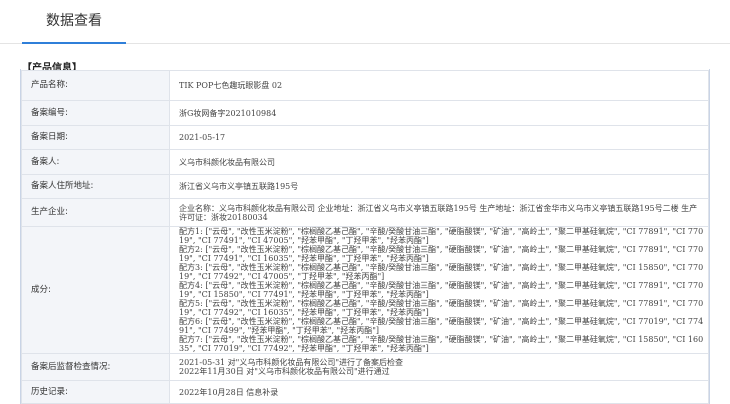 The height and width of the screenshot is (404, 730). I want to click on table-row-history: 历史记录: 2022年10月28日 信息补录, so click(365, 392).